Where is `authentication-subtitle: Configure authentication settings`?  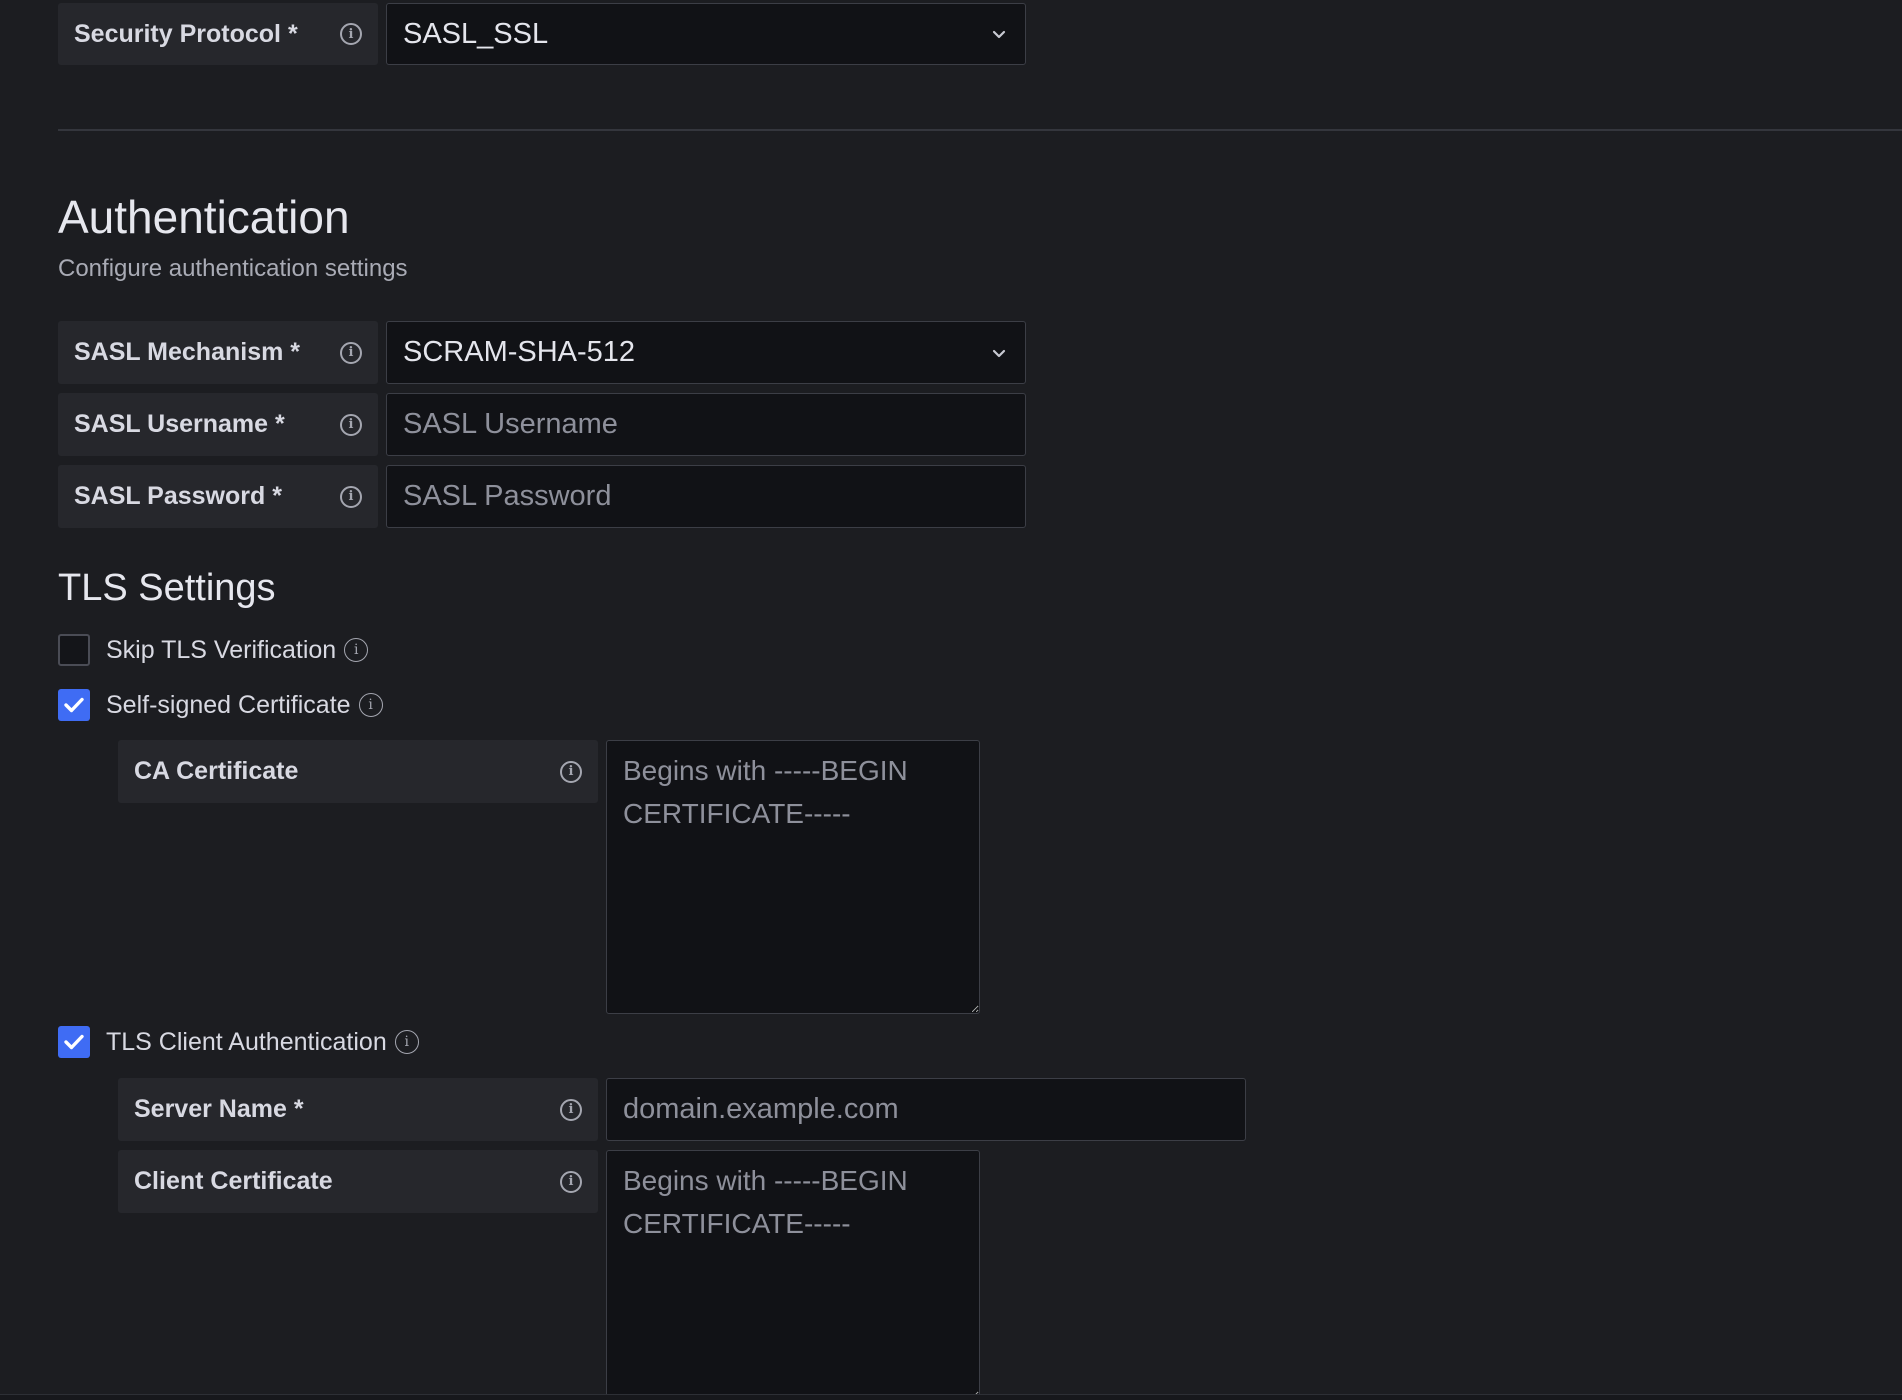
authentication-subtitle: Configure authentication settings is located at coordinates (233, 268).